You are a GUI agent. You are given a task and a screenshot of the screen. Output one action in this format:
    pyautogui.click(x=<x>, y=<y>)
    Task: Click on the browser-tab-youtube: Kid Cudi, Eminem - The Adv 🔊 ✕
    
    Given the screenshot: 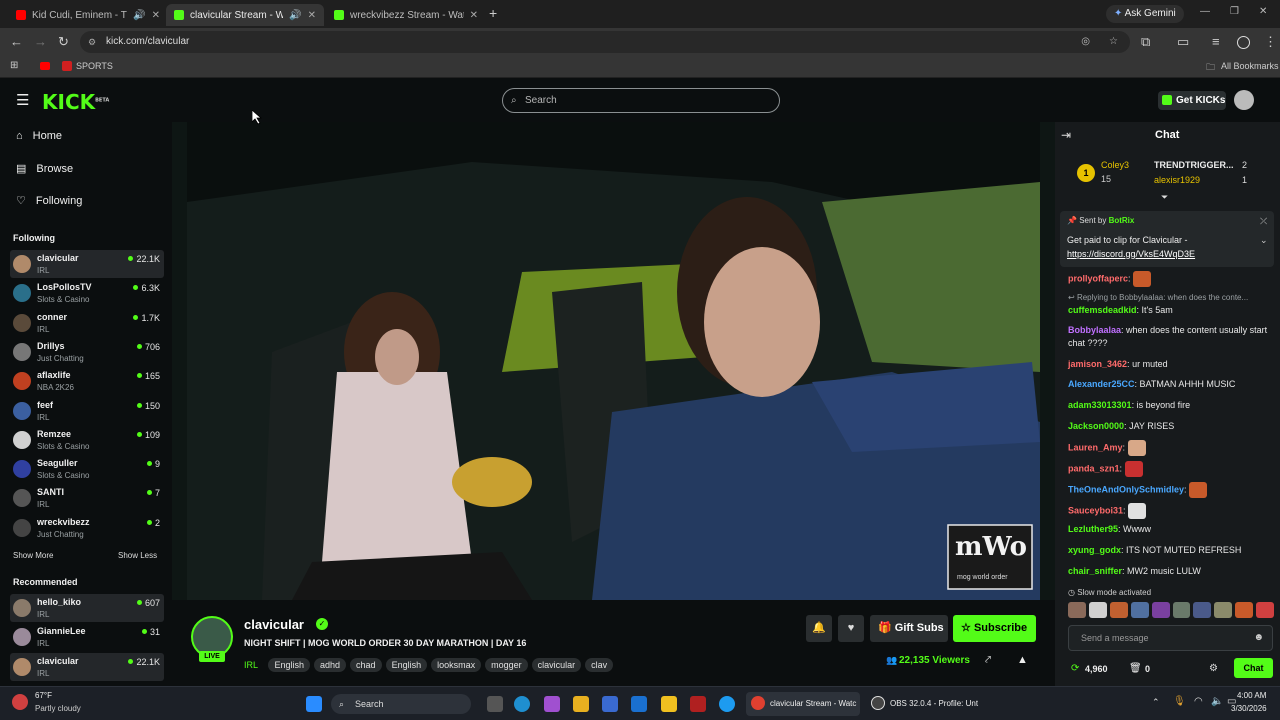 What is the action you would take?
    pyautogui.click(x=88, y=15)
    